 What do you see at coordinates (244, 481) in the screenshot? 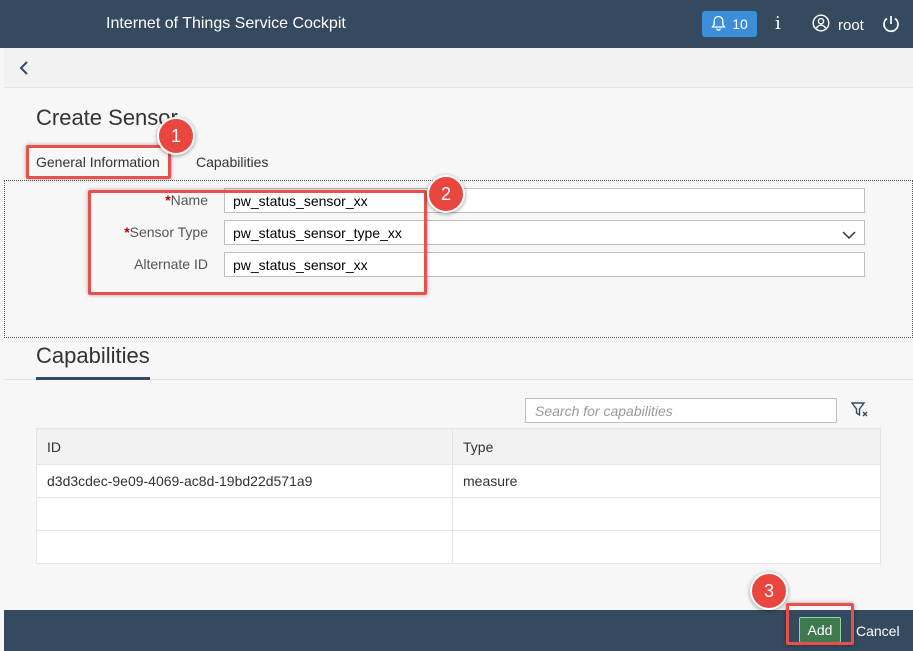
I see `cell-id: d3d3cdec-9e09-4069-ac8d-19bd22d571a9` at bounding box center [244, 481].